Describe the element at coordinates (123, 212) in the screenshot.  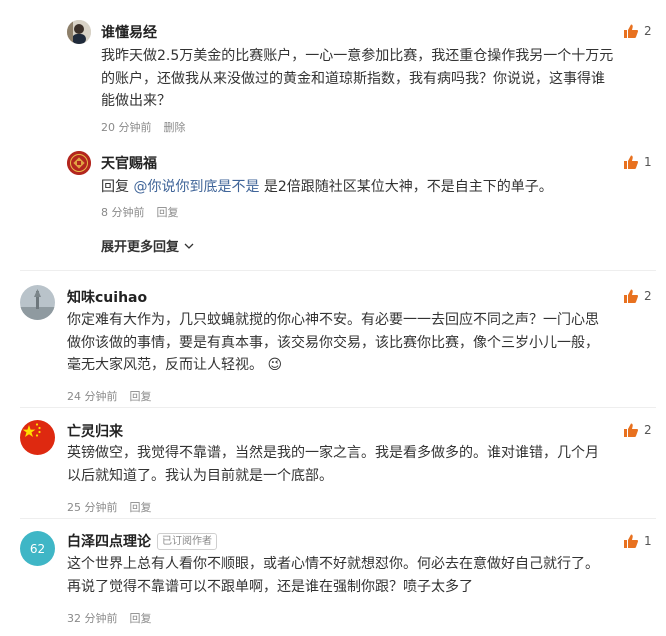
I see `timestamp: 8 分钟前` at that location.